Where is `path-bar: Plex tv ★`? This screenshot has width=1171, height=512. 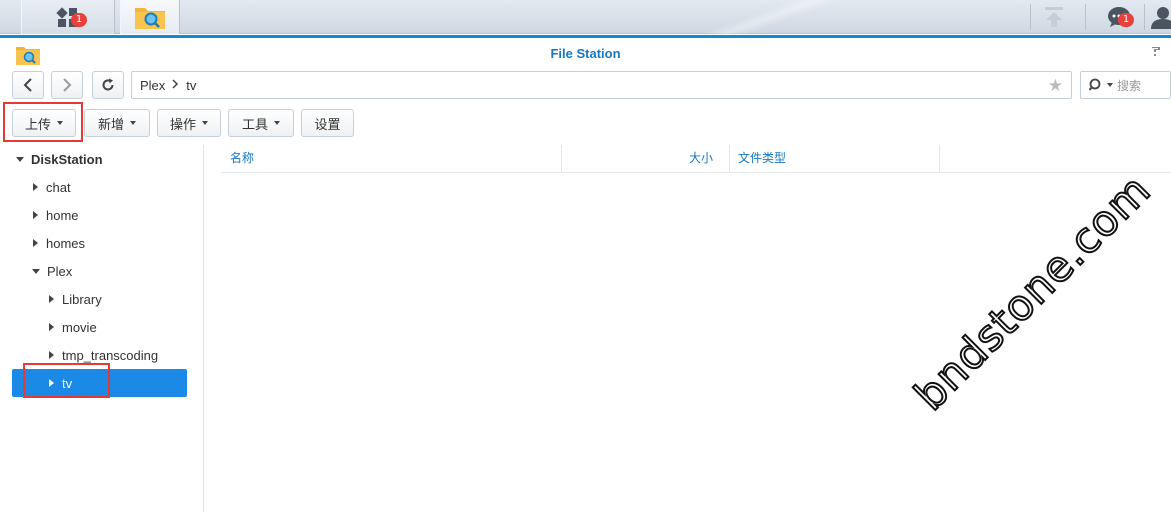 path-bar: Plex tv ★ is located at coordinates (601, 85).